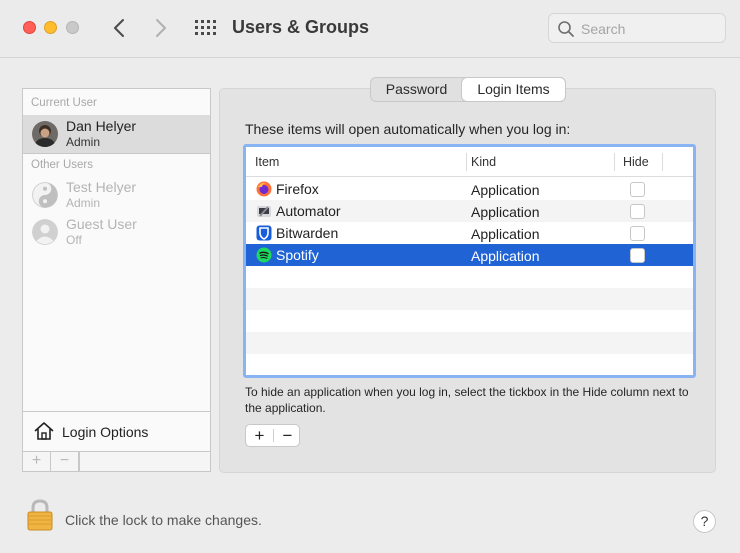 This screenshot has height=553, width=740. I want to click on person-icon, so click(45, 232).